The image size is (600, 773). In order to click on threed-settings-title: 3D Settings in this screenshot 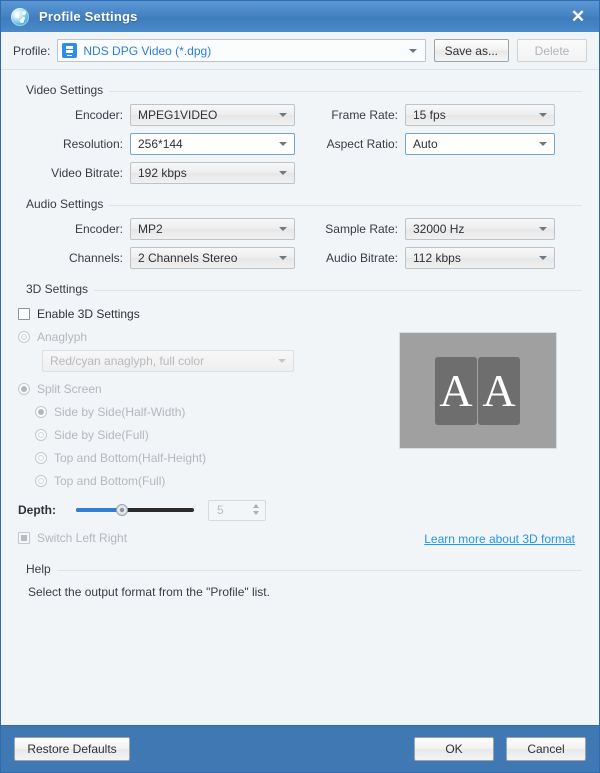, I will do `click(56, 289)`.